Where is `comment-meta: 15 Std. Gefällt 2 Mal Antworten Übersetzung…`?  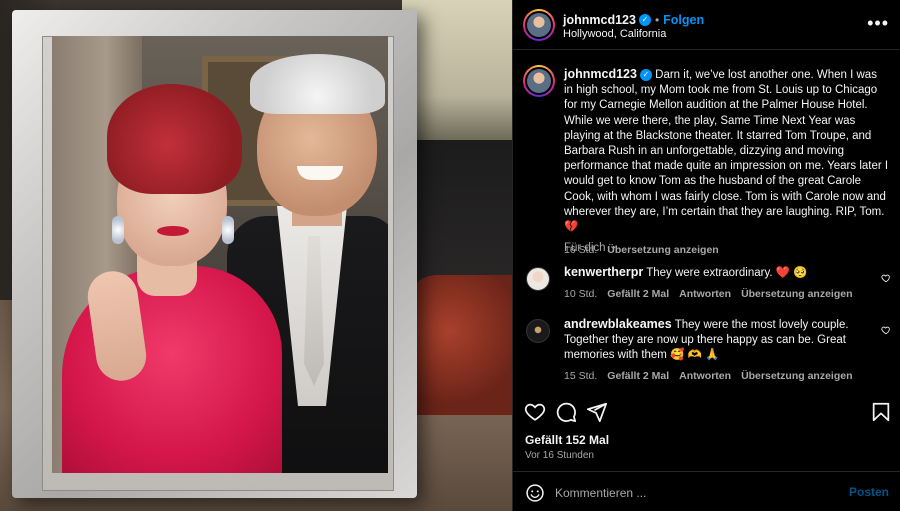 comment-meta: 15 Std. Gefällt 2 Mal Antworten Übersetzung… is located at coordinates (714, 376).